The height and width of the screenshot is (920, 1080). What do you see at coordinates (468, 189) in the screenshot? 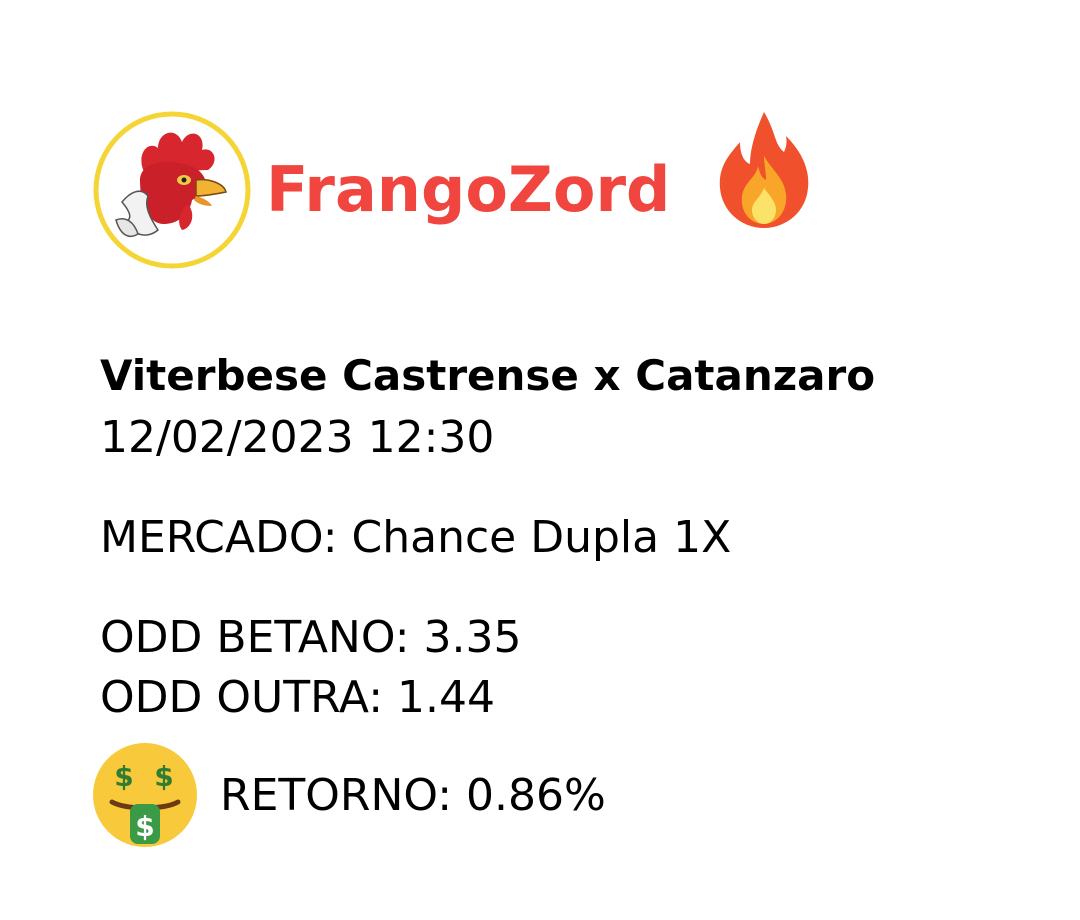
I see `brand-name: FrangoZord` at bounding box center [468, 189].